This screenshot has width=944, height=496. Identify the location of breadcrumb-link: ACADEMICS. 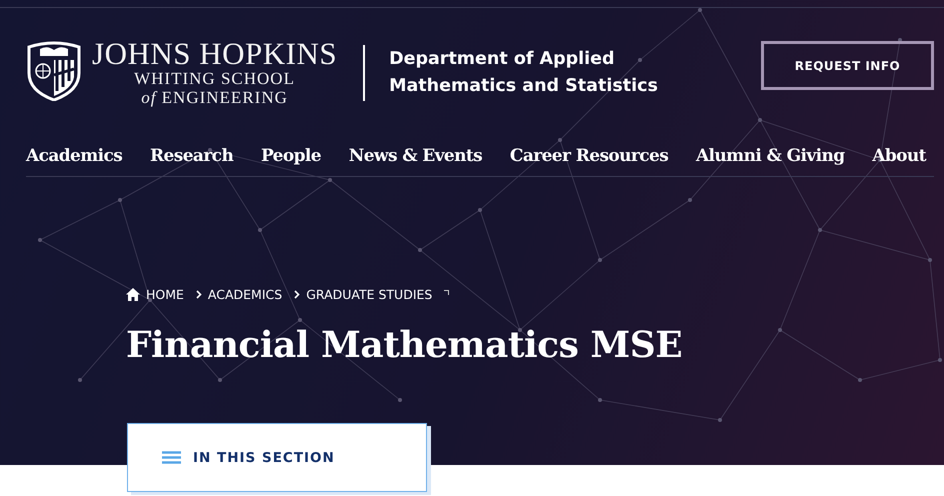
(245, 294).